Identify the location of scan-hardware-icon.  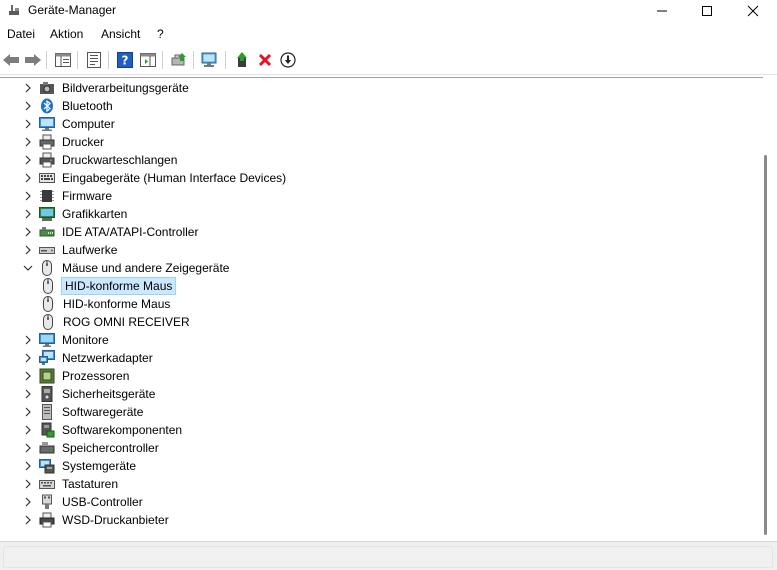
(209, 59).